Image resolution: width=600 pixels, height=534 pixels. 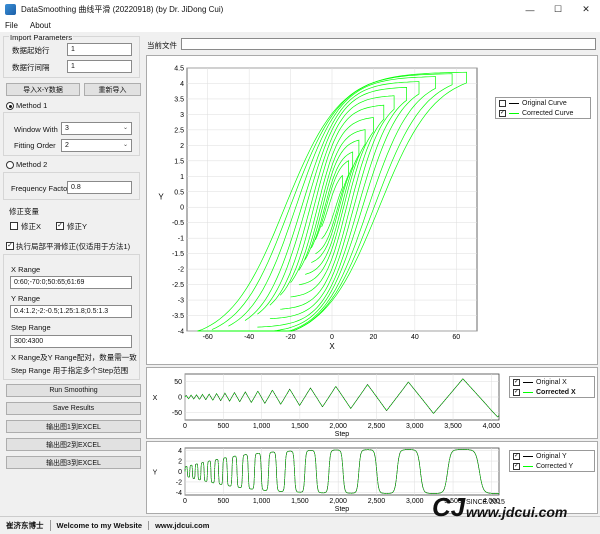 I want to click on x-tick-label: 2,500, so click(x=377, y=426).